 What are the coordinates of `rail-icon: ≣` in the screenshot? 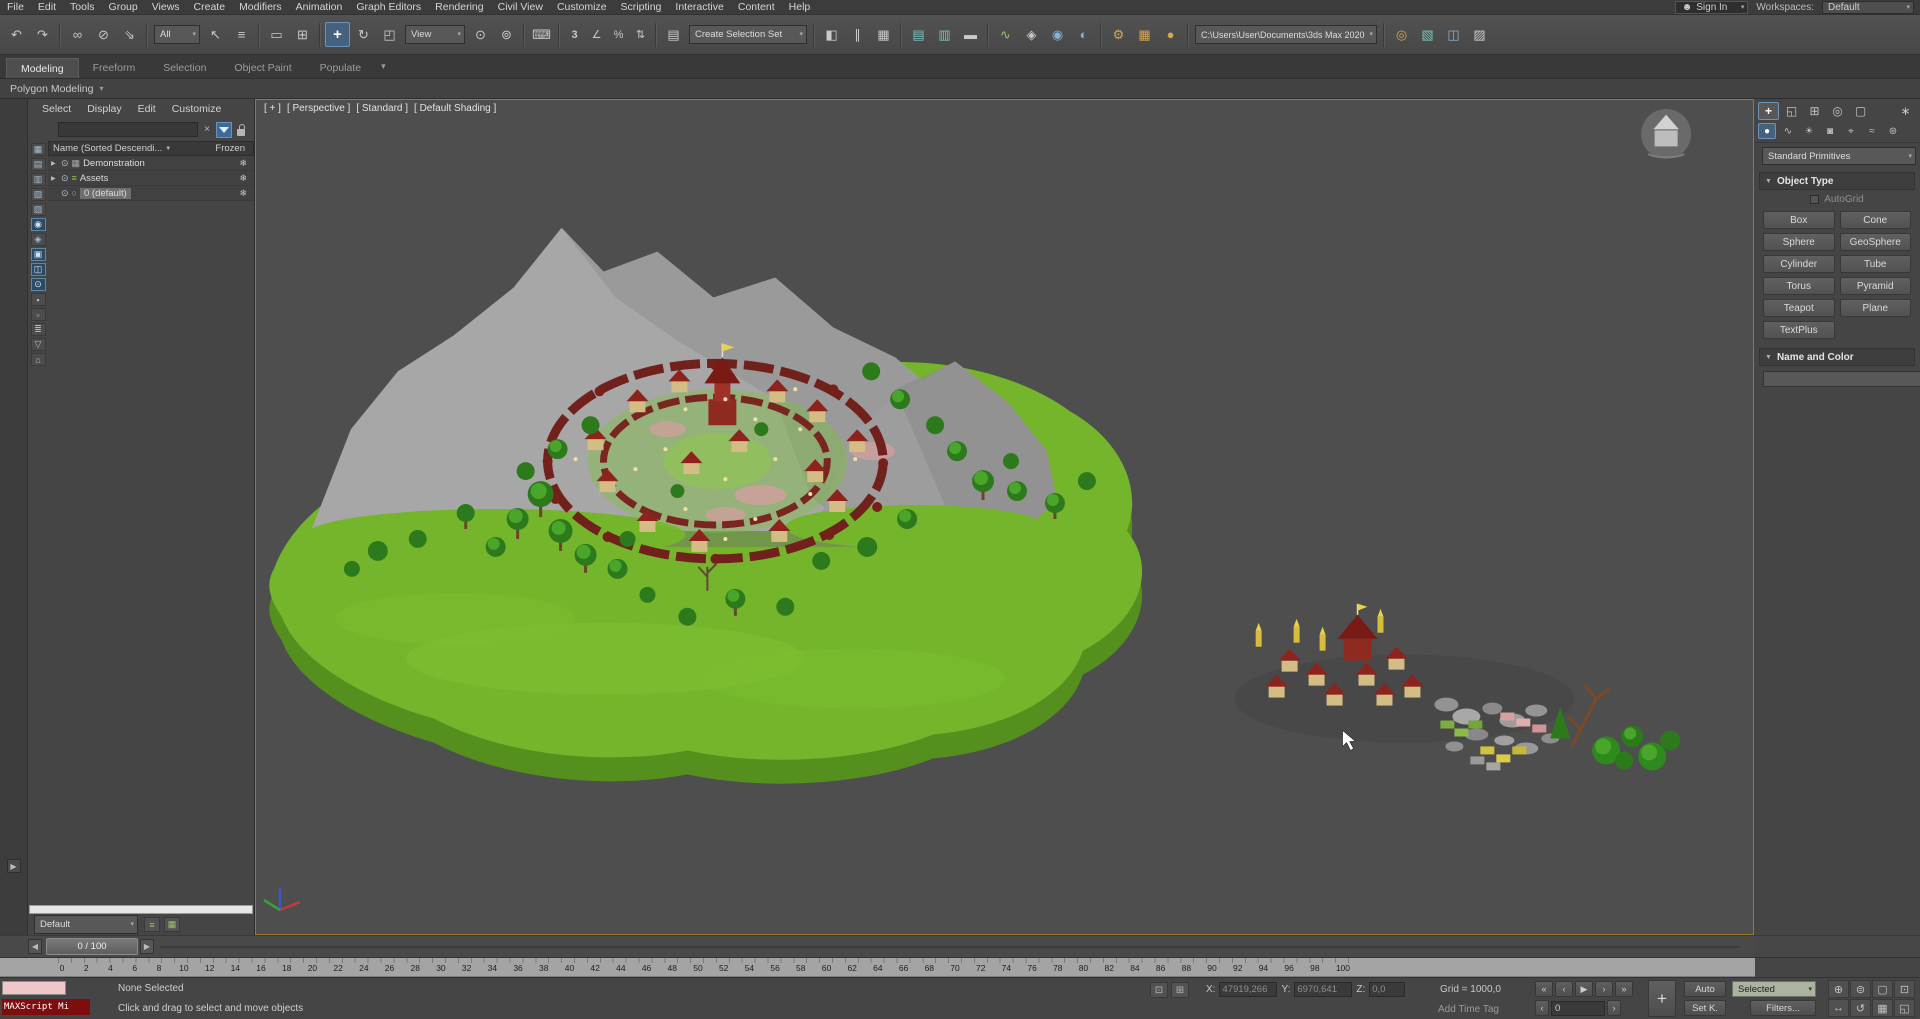 It's located at (38, 329).